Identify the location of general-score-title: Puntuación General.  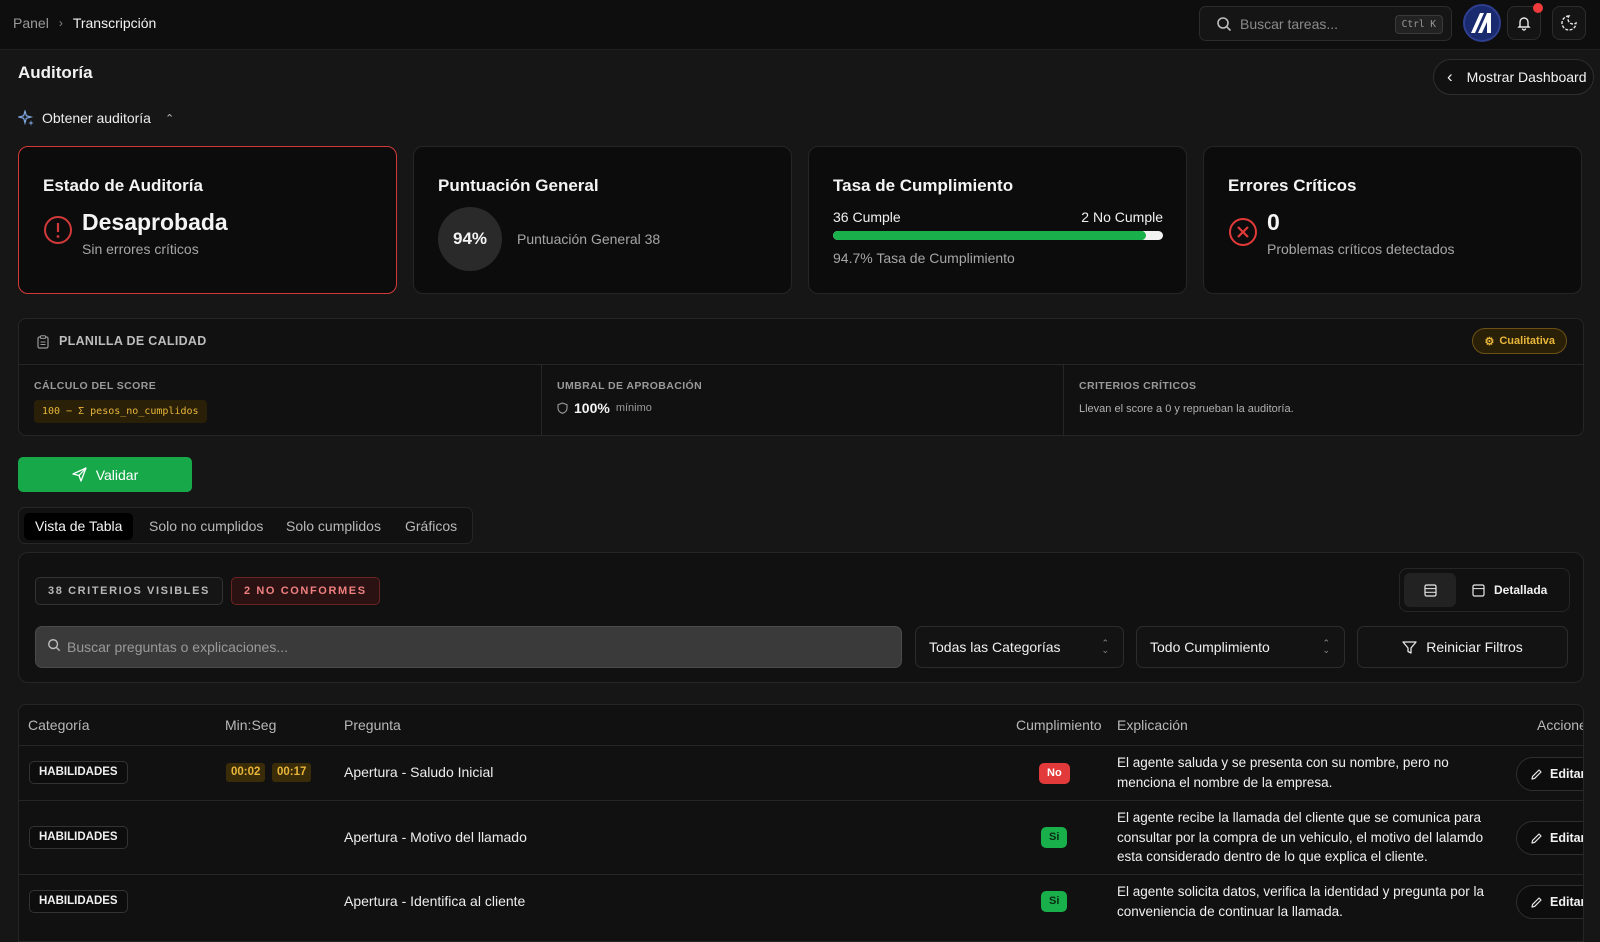
(518, 185).